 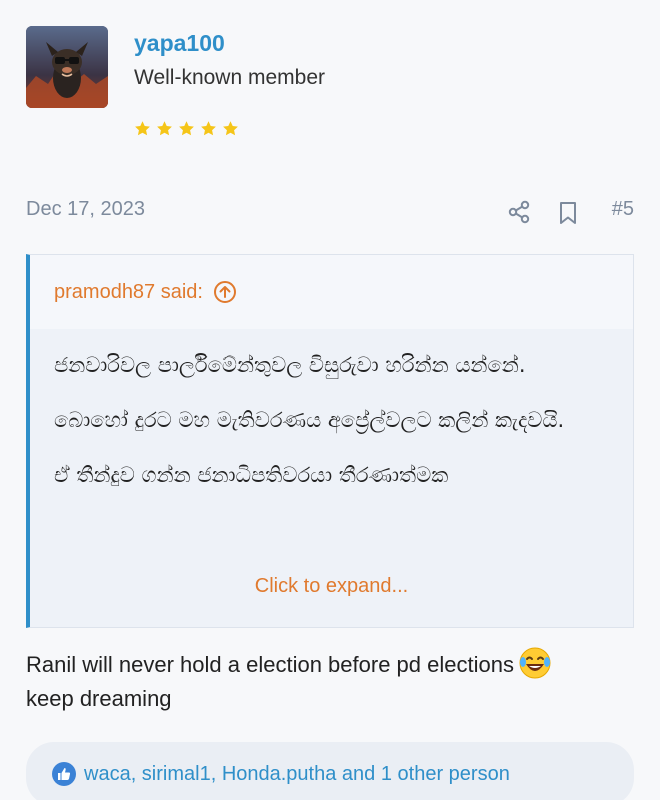 What do you see at coordinates (229, 77) in the screenshot?
I see `user-title: Well-known member` at bounding box center [229, 77].